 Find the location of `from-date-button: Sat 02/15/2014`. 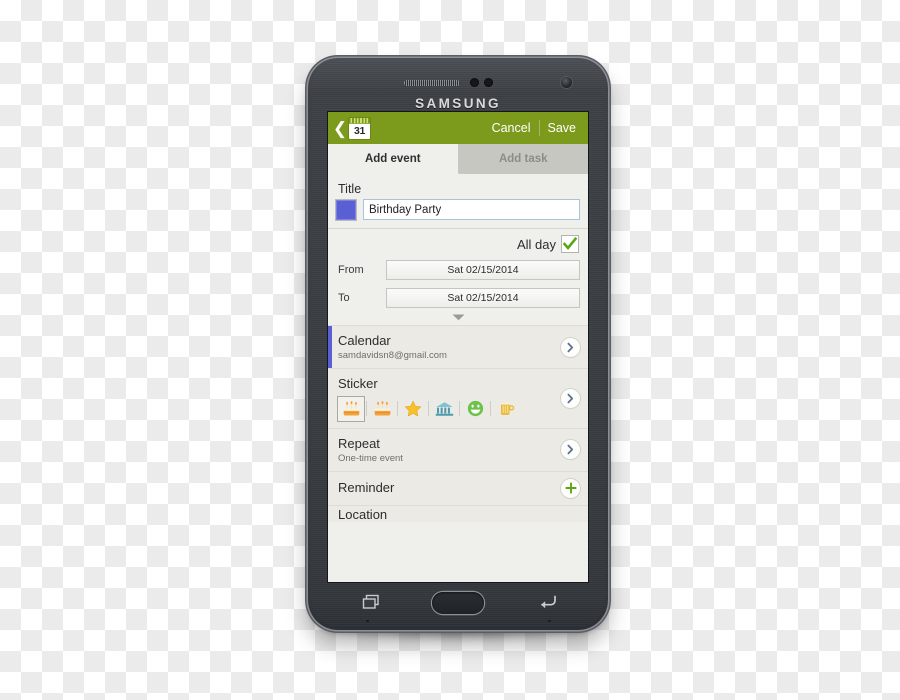

from-date-button: Sat 02/15/2014 is located at coordinates (483, 270).